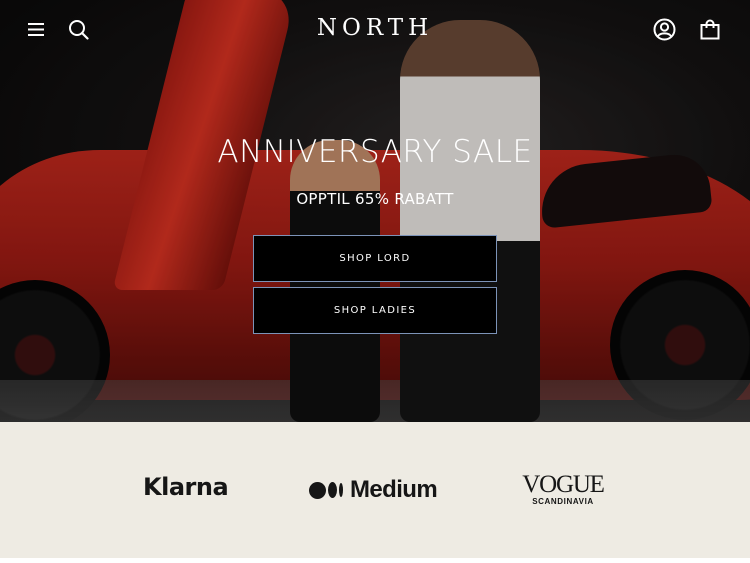 This screenshot has height=563, width=750. Describe the element at coordinates (186, 487) in the screenshot. I see `klarna-logo: Klarna` at that location.